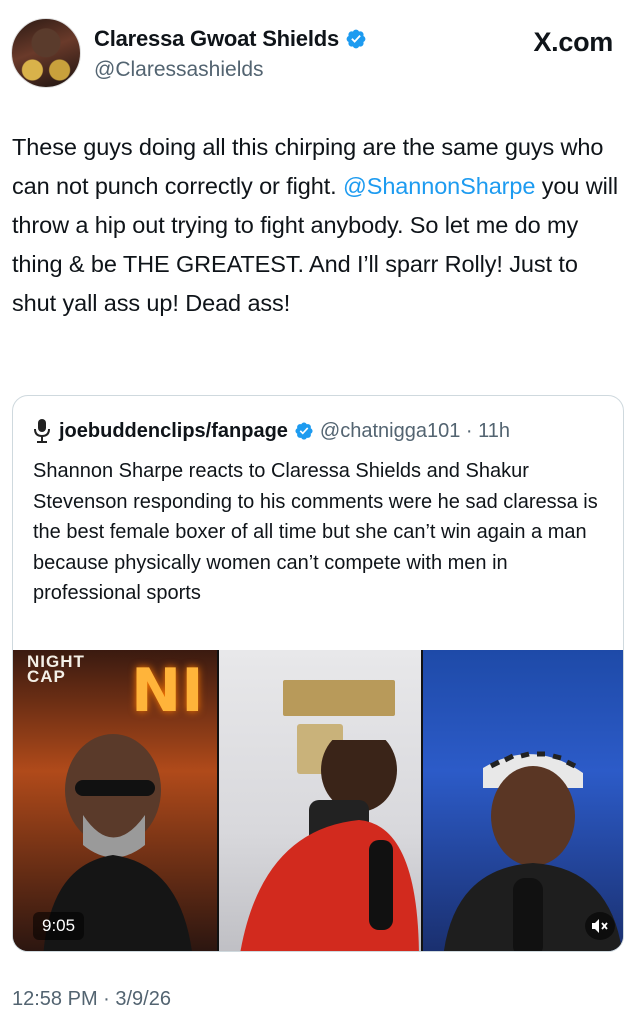 Image resolution: width=635 pixels, height=1024 pixels. Describe the element at coordinates (91, 999) in the screenshot. I see `tweet-timestamp: 12:58 PM · 3/9/26` at that location.